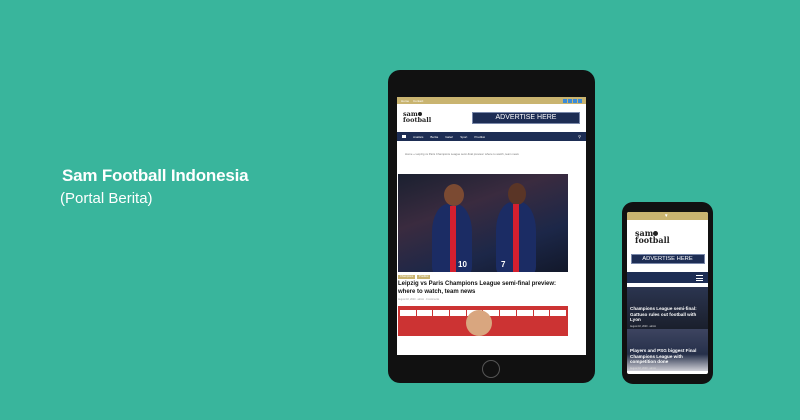  I want to click on coach-figure, so click(479, 323).